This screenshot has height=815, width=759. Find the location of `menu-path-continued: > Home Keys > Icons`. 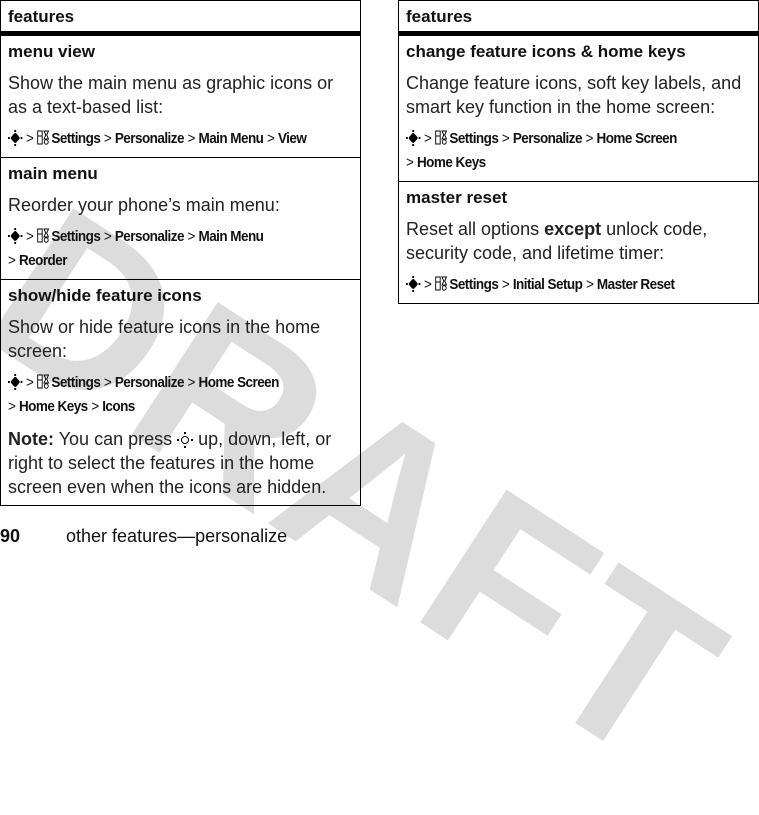

menu-path-continued: > Home Keys > Icons is located at coordinates (71, 406).